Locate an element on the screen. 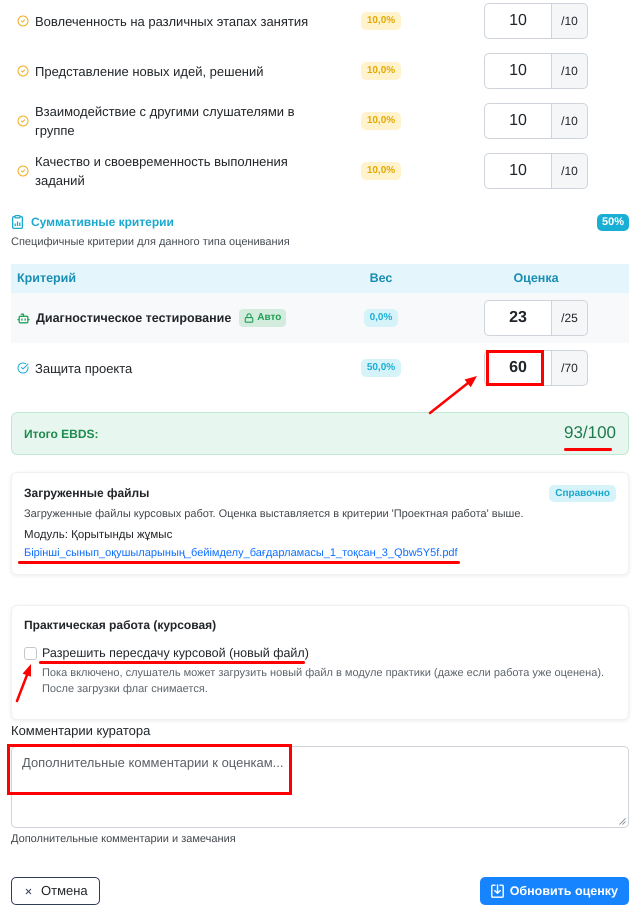 The height and width of the screenshot is (915, 640). section-subtitle: Специфичные критерии для данного типа оценивания is located at coordinates (151, 242).